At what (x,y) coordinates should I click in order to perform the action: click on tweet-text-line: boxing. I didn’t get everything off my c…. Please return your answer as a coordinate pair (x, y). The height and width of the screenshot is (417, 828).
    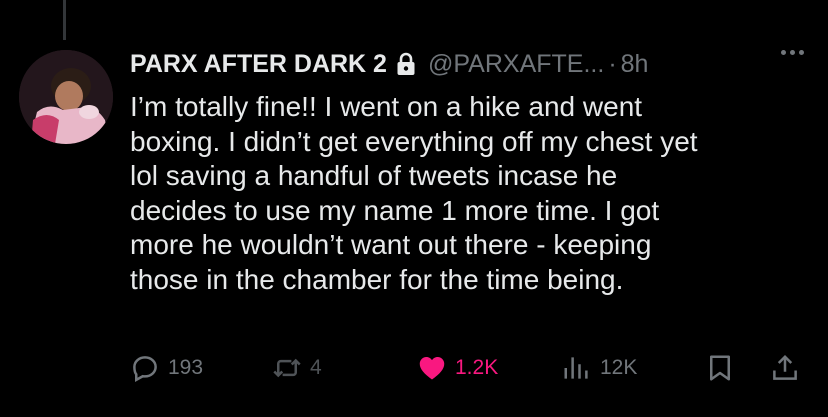
    Looking at the image, I should click on (414, 141).